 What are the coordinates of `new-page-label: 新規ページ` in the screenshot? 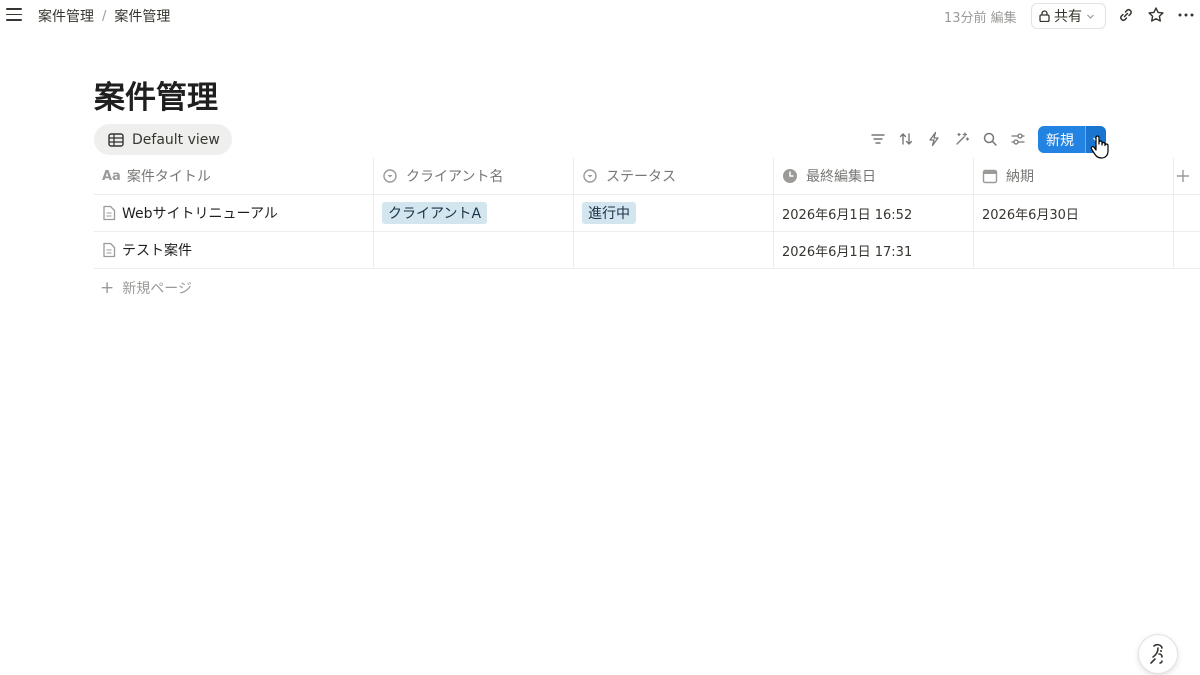 It's located at (157, 289).